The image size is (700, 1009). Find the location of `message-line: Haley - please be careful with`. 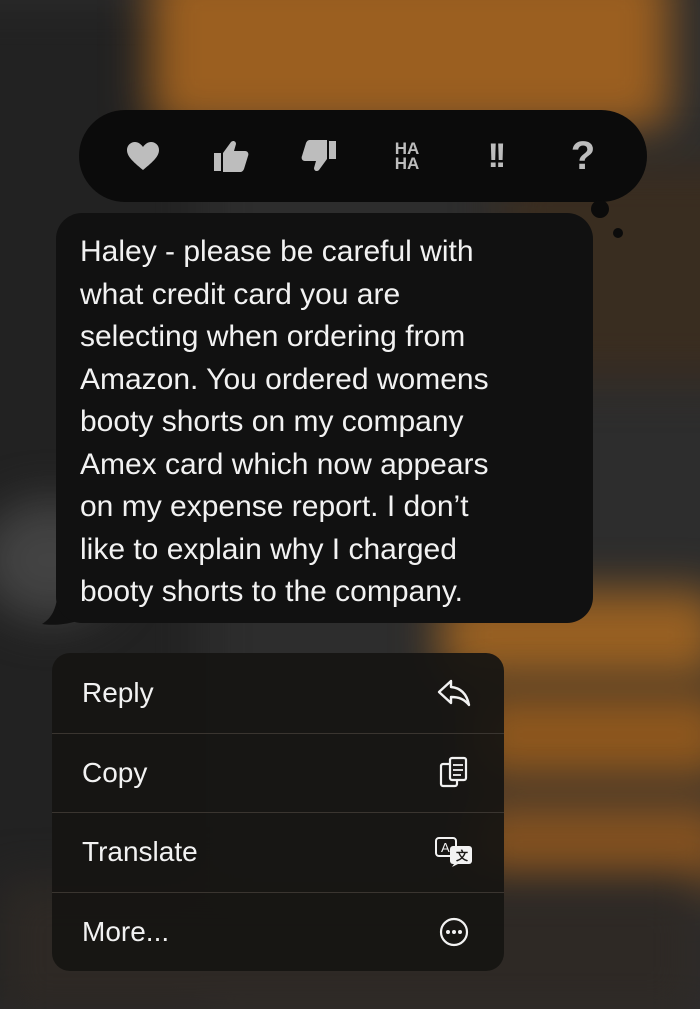

message-line: Haley - please be careful with is located at coordinates (277, 251).